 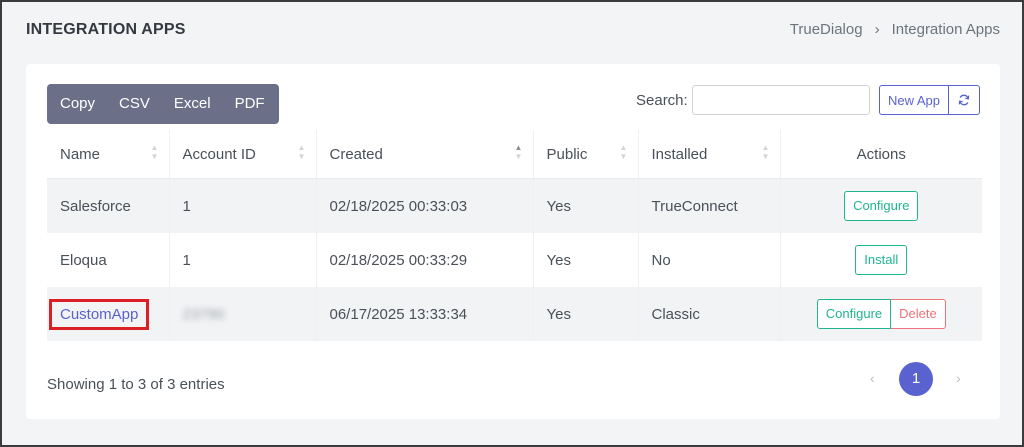 I want to click on cell-installed: TrueConnect, so click(x=709, y=205).